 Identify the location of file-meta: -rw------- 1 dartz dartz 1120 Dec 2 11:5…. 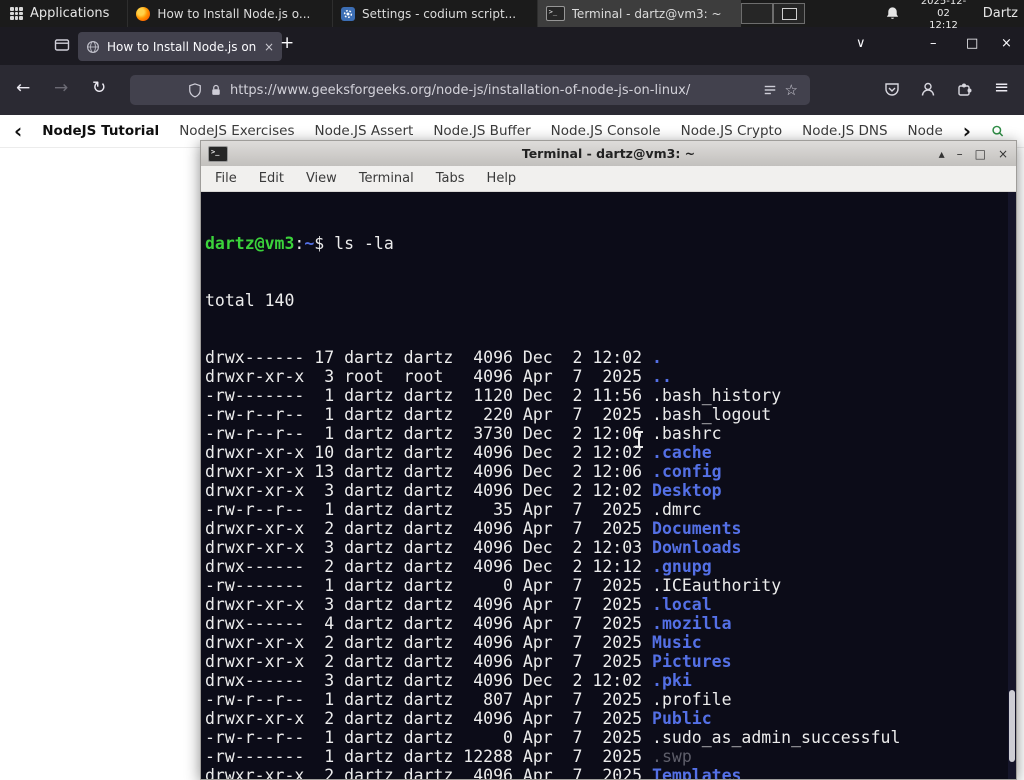
(429, 395).